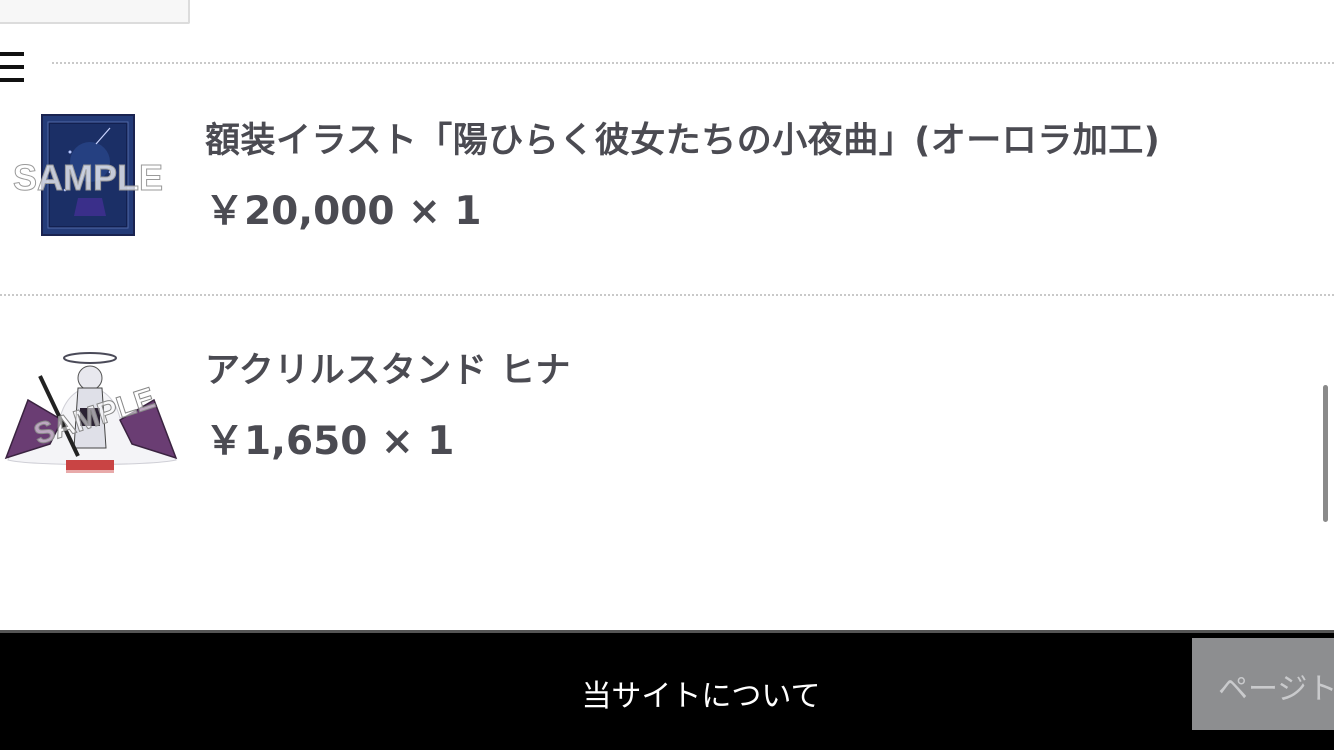 The height and width of the screenshot is (750, 1334). Describe the element at coordinates (95, 12) in the screenshot. I see `top-partial-box` at that location.